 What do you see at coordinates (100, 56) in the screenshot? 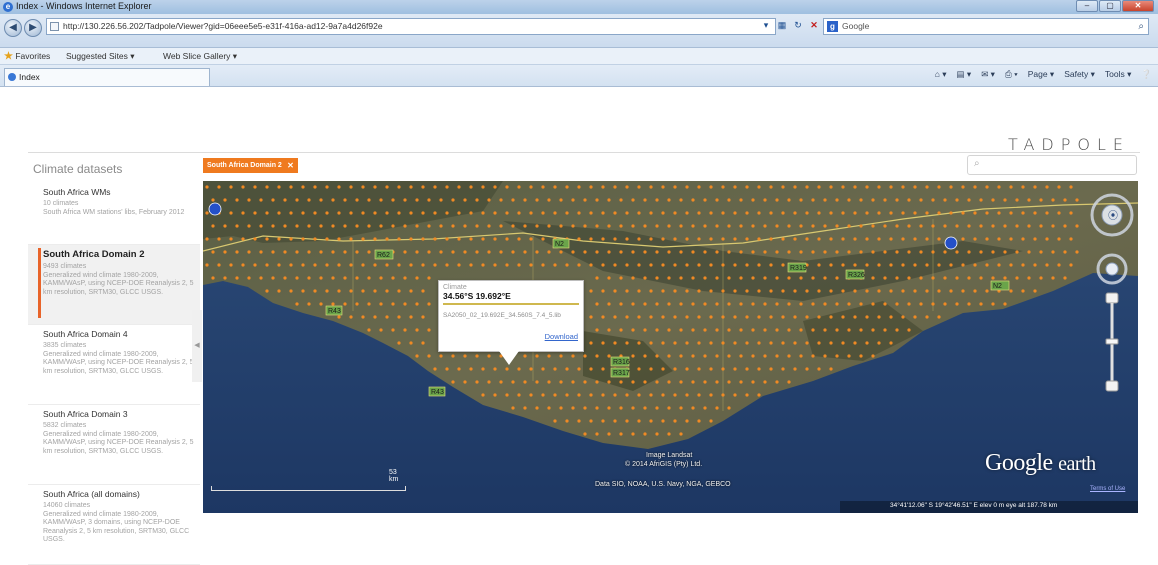
I see `suggested-sites-link: Suggested Sites ▾` at bounding box center [100, 56].